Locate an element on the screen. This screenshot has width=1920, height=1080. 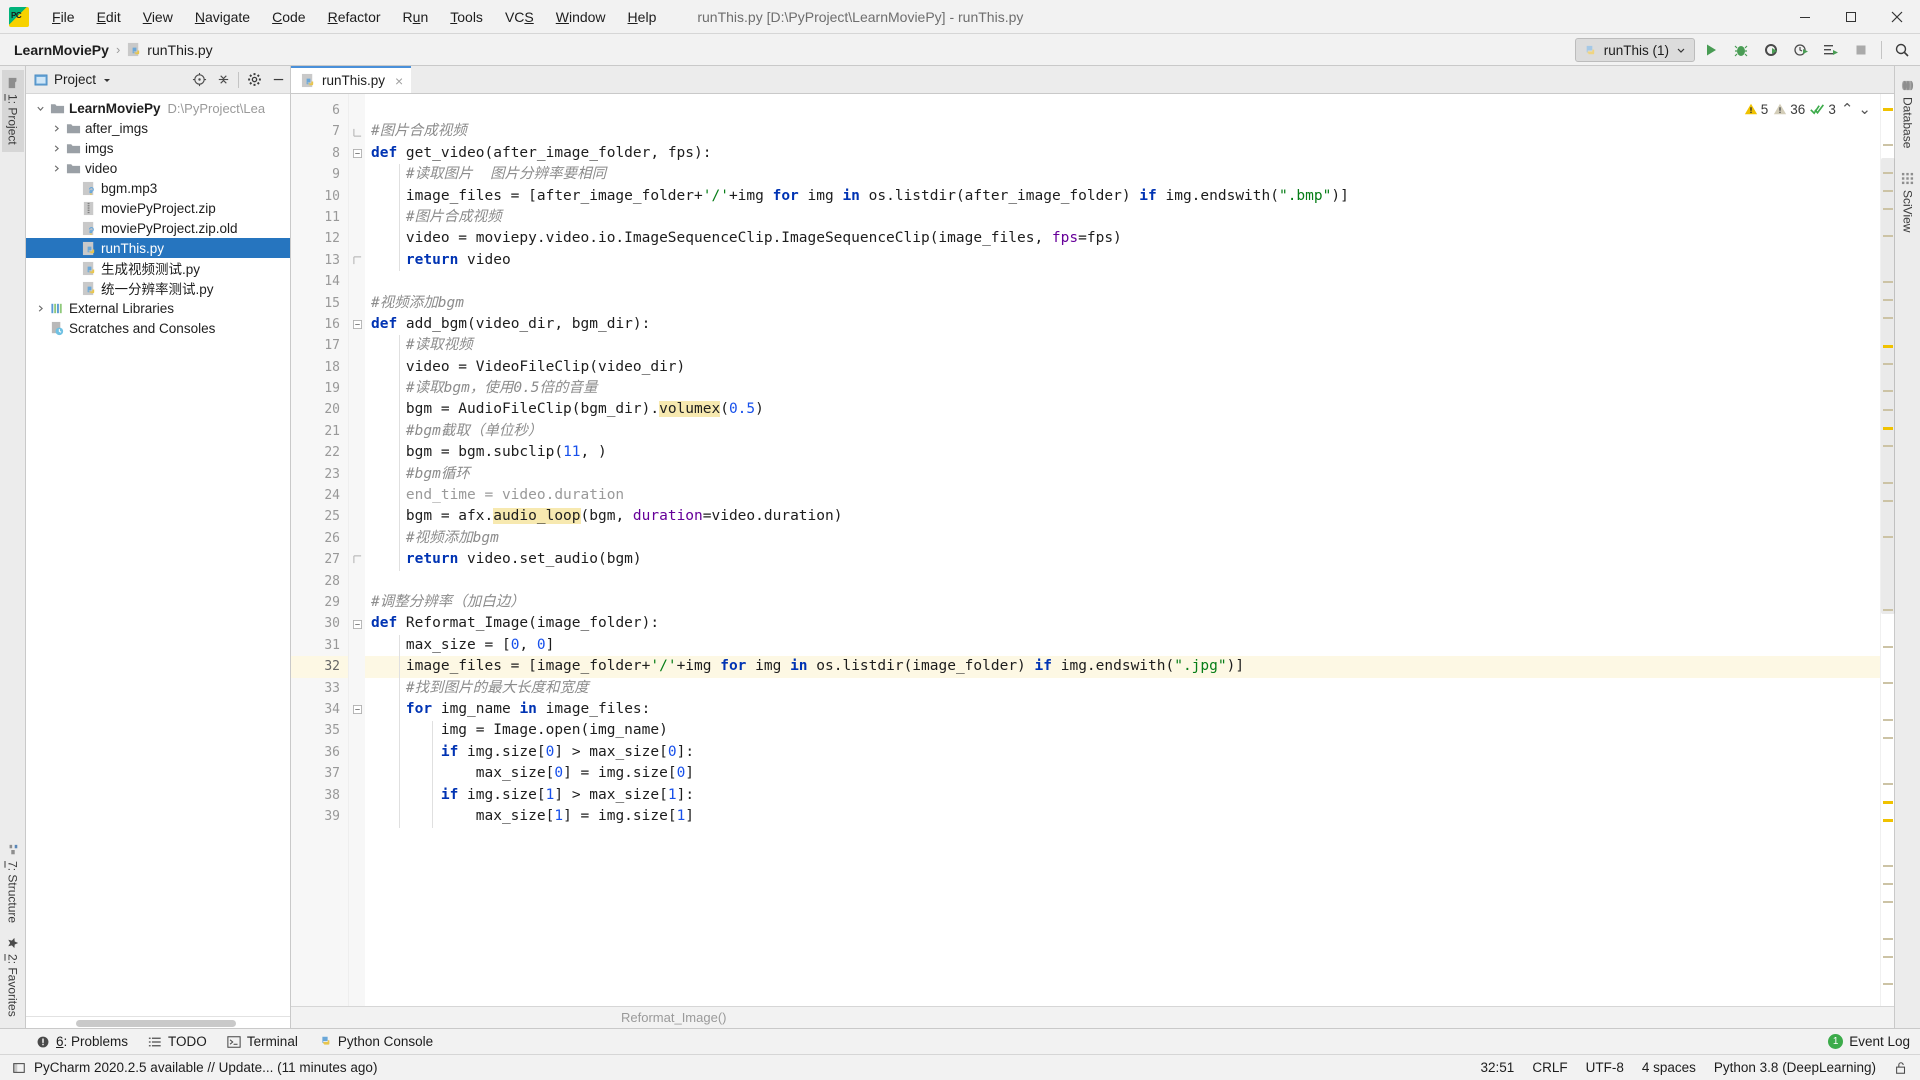
tree-expand-arrow is located at coordinates (56, 148).